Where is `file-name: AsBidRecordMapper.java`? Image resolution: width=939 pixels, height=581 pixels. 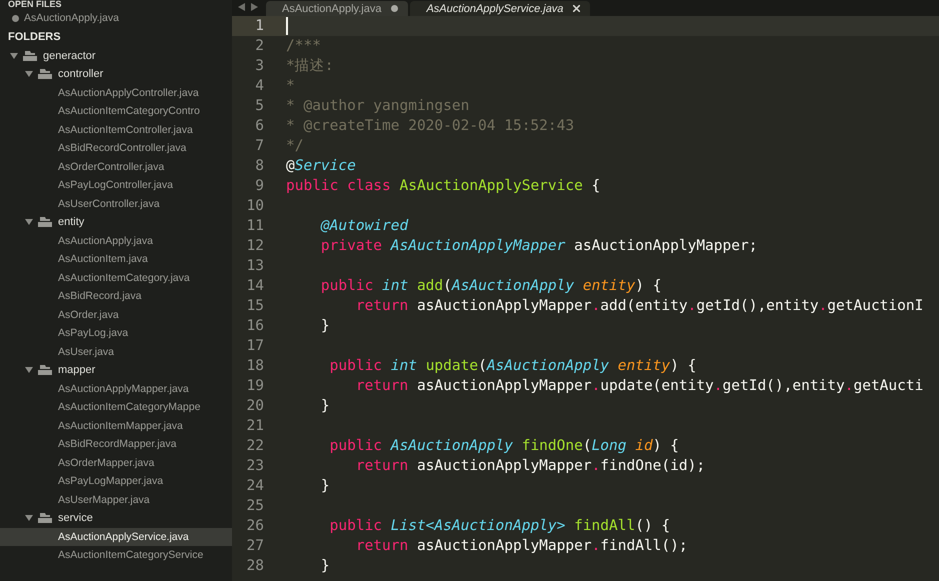 file-name: AsBidRecordMapper.java is located at coordinates (117, 444).